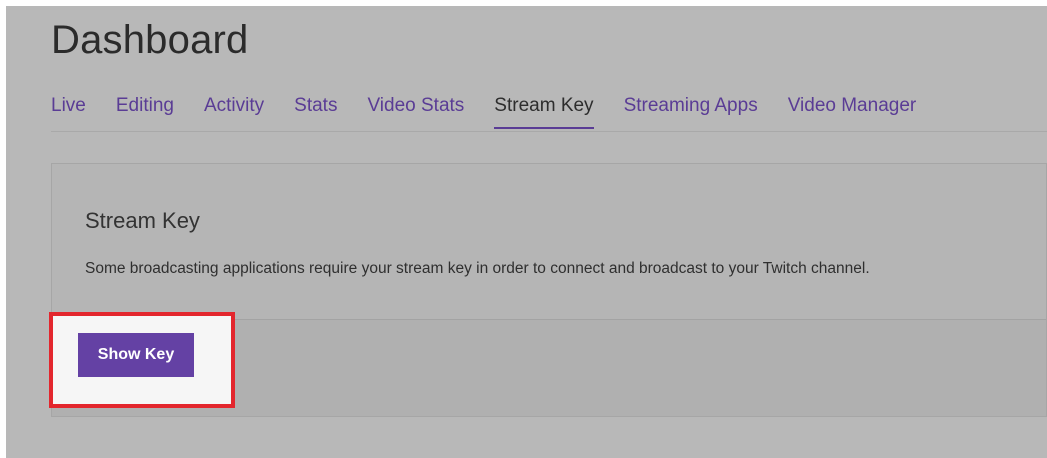  I want to click on show-key-button: Show Key, so click(136, 355).